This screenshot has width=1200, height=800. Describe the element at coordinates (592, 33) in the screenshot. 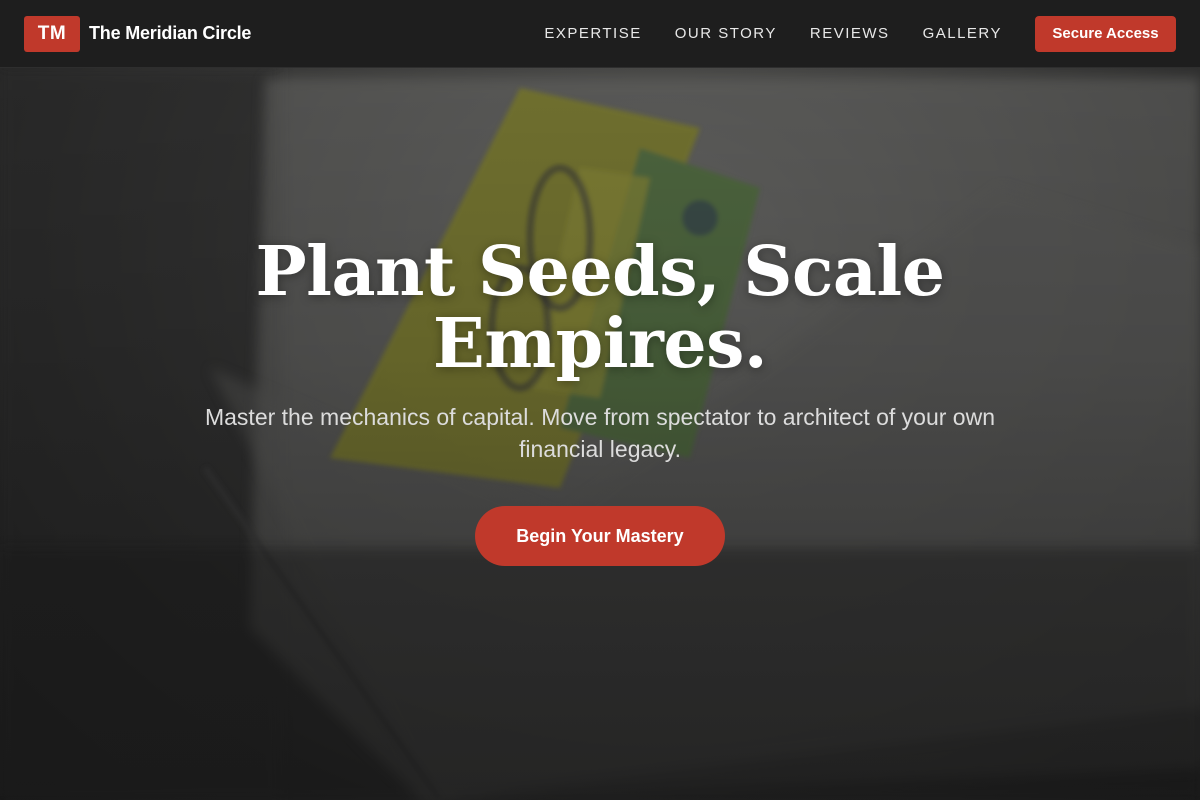

I see `nav-link-expertise: EXPERTISE` at that location.